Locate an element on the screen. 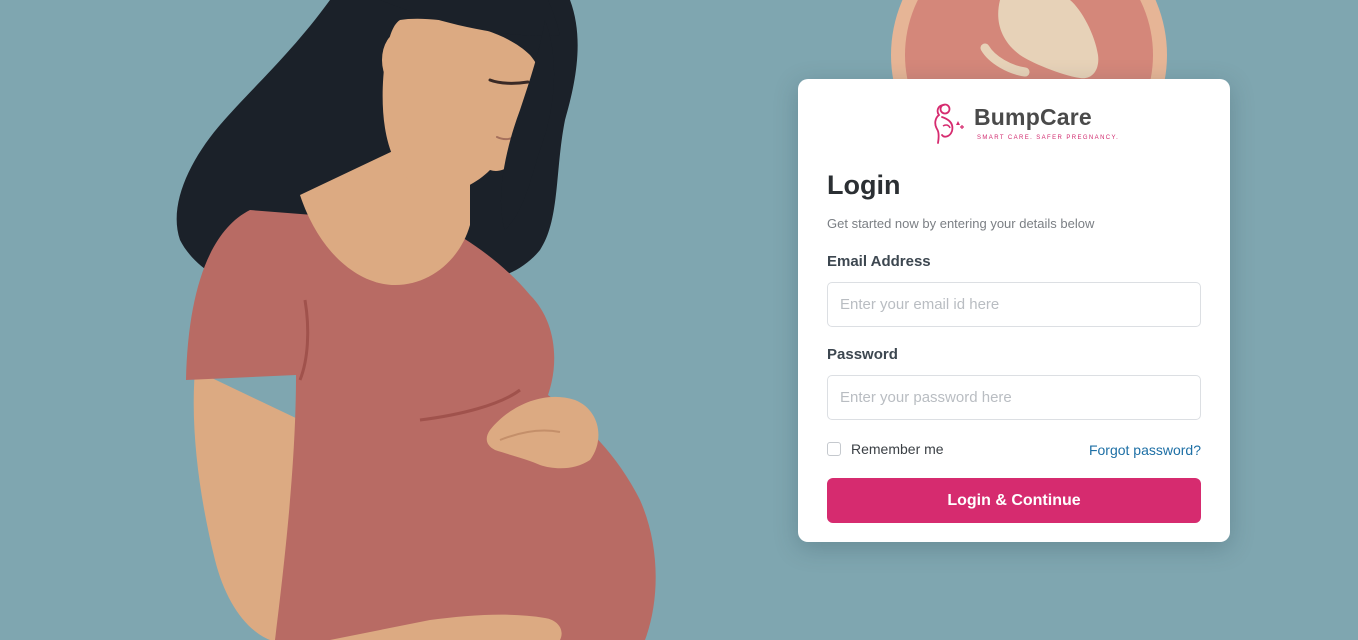 Image resolution: width=1358 pixels, height=640 pixels. brand-name: BumpCare is located at coordinates (1033, 117).